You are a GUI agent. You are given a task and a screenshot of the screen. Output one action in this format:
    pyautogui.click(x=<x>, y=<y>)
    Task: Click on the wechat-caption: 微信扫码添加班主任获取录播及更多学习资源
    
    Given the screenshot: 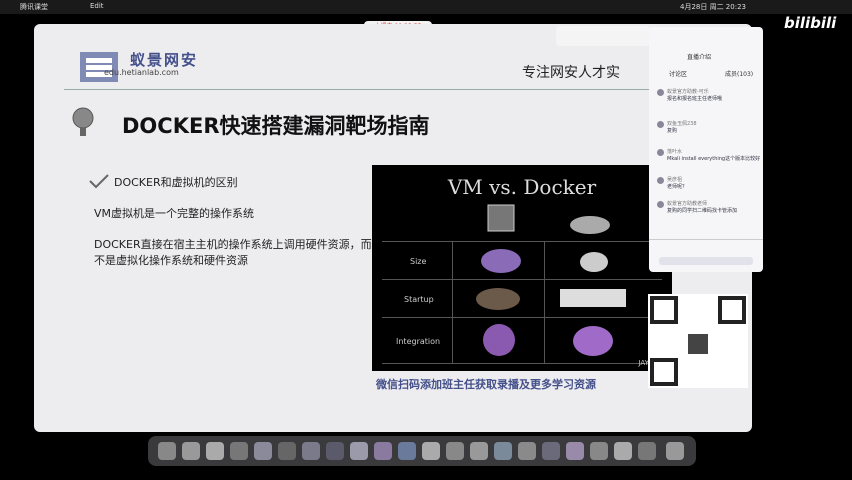 What is the action you would take?
    pyautogui.click(x=486, y=384)
    